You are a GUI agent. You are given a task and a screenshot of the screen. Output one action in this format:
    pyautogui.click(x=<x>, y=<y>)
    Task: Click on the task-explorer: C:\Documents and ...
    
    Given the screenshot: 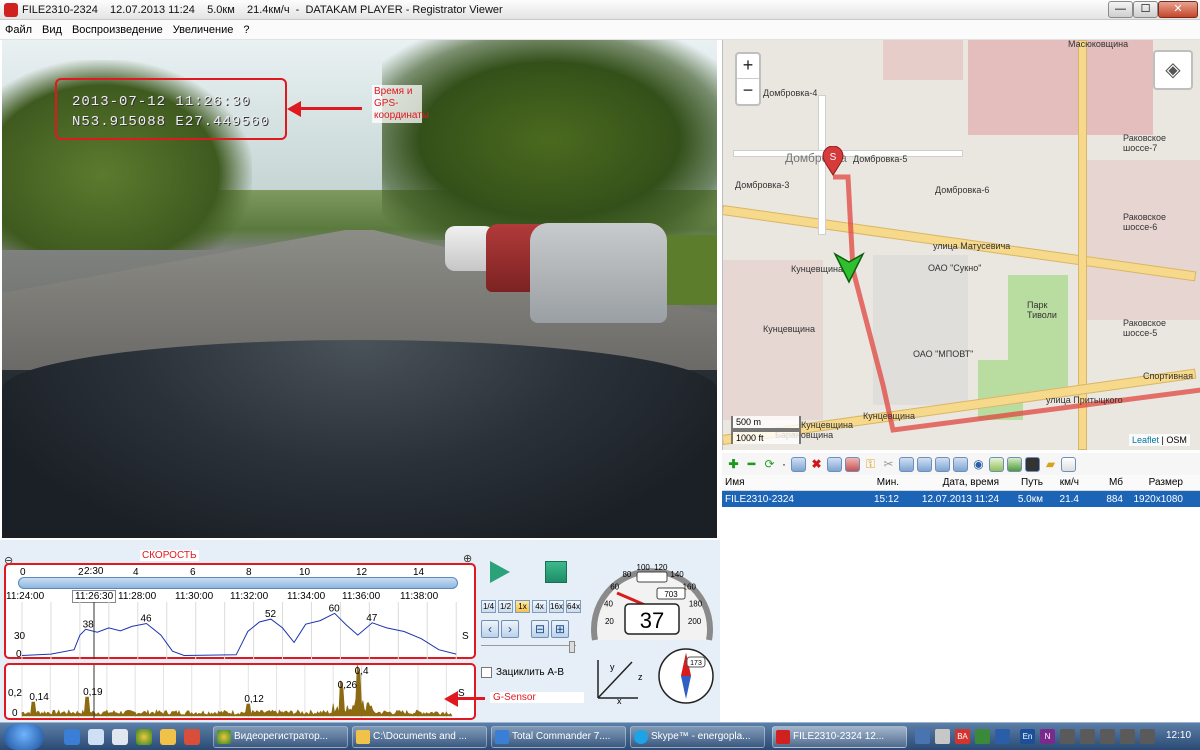 What is the action you would take?
    pyautogui.click(x=419, y=737)
    